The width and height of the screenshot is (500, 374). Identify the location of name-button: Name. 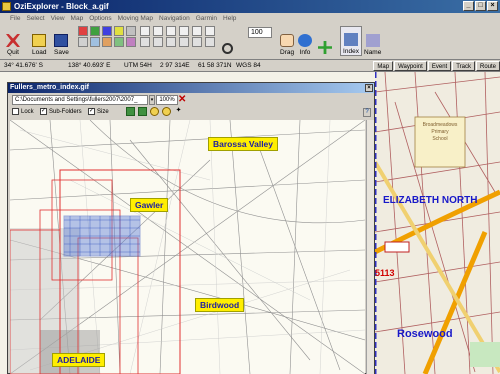
(372, 41).